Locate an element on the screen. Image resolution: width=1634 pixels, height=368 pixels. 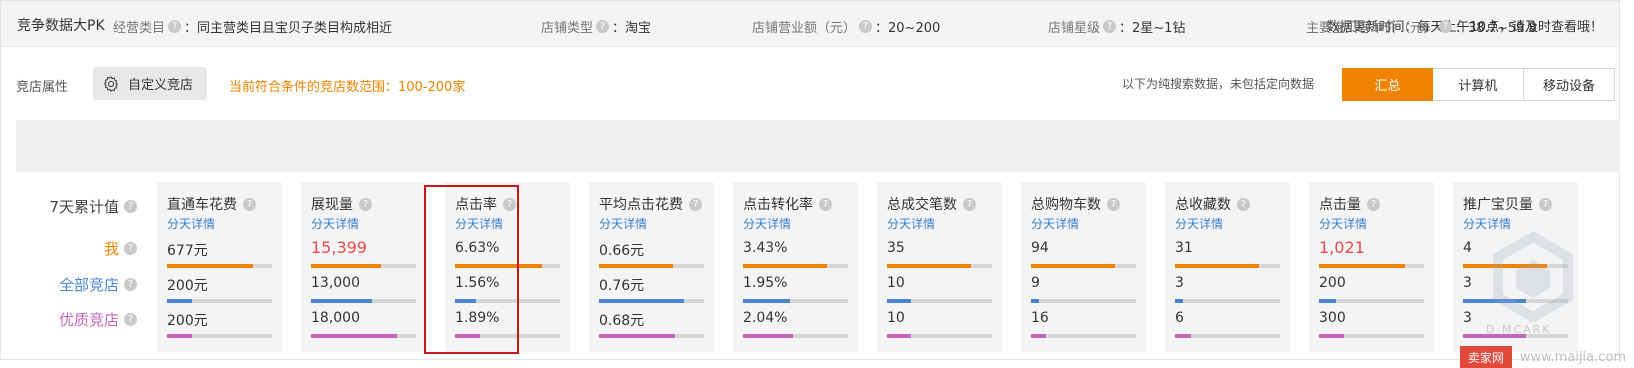
metric-card-click-rate: 点击率? 分天详情 6.63% 1.56% 1.89% is located at coordinates (507, 267).